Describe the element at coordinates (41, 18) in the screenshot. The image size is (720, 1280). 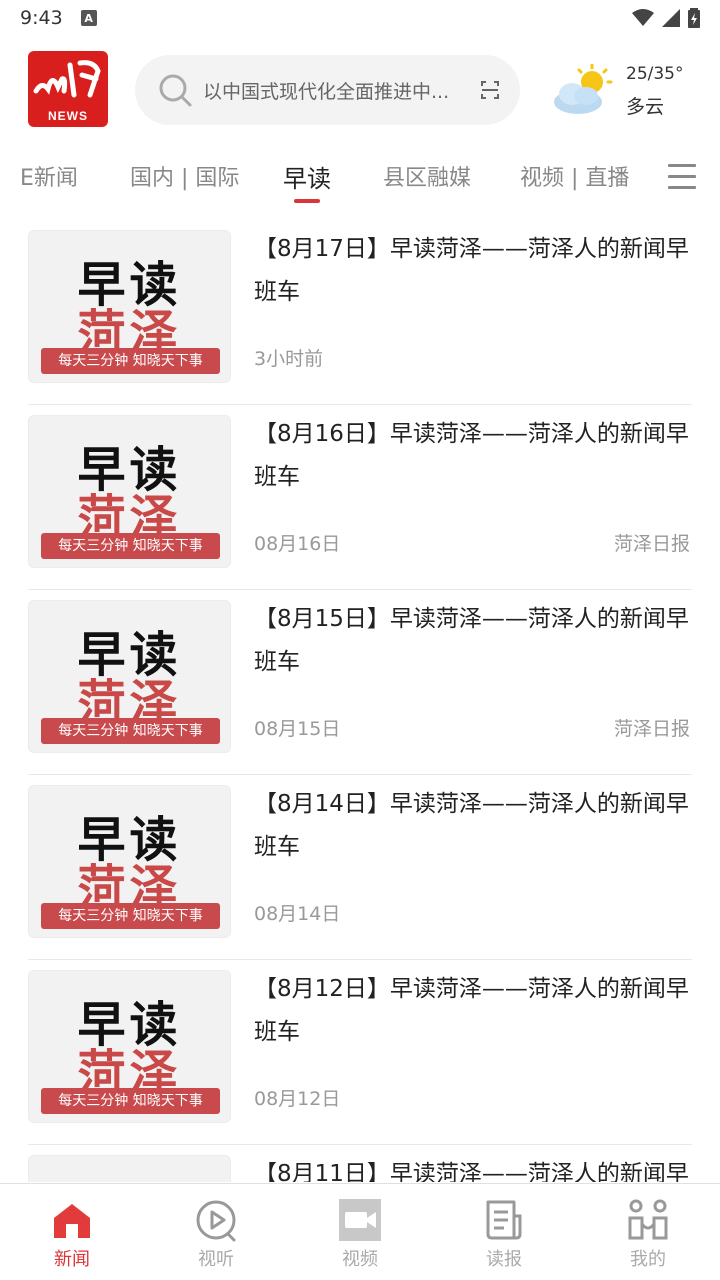
I see `status-time: 9:43` at that location.